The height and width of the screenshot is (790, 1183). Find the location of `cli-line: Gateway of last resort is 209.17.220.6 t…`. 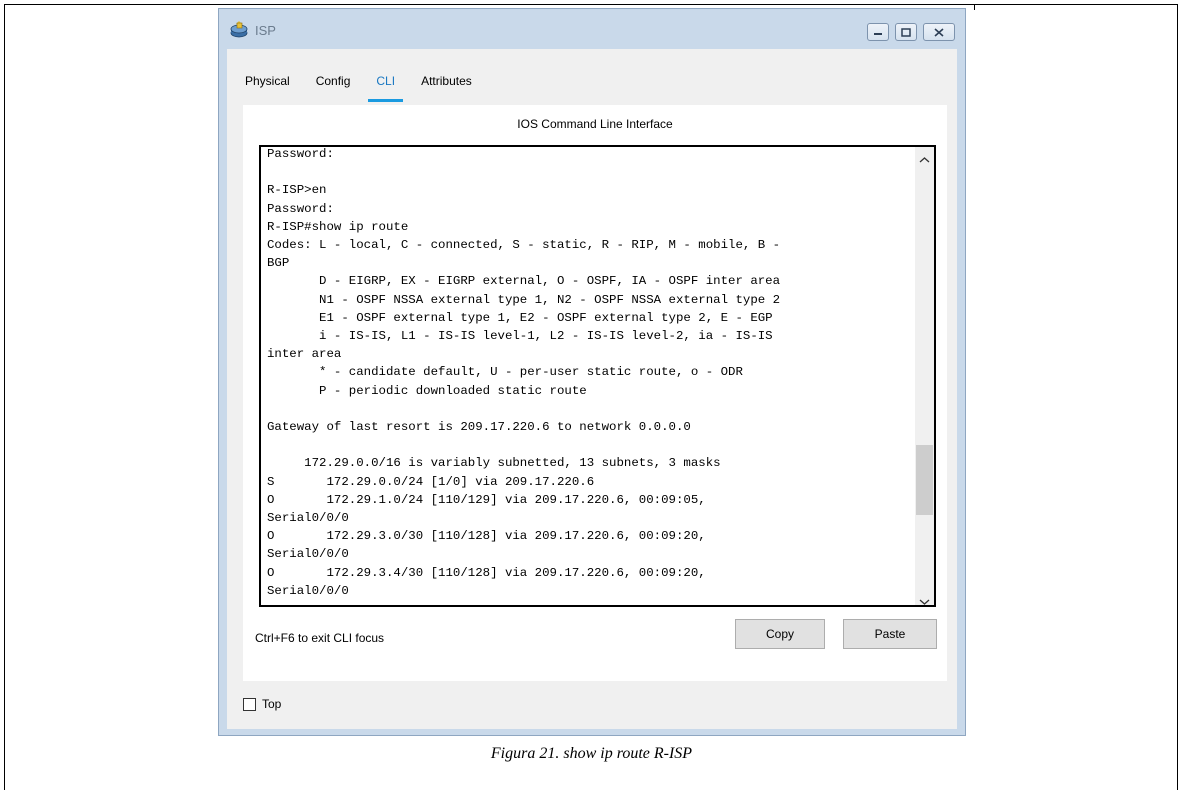

cli-line: Gateway of last resort is 209.17.220.6 t… is located at coordinates (479, 427).